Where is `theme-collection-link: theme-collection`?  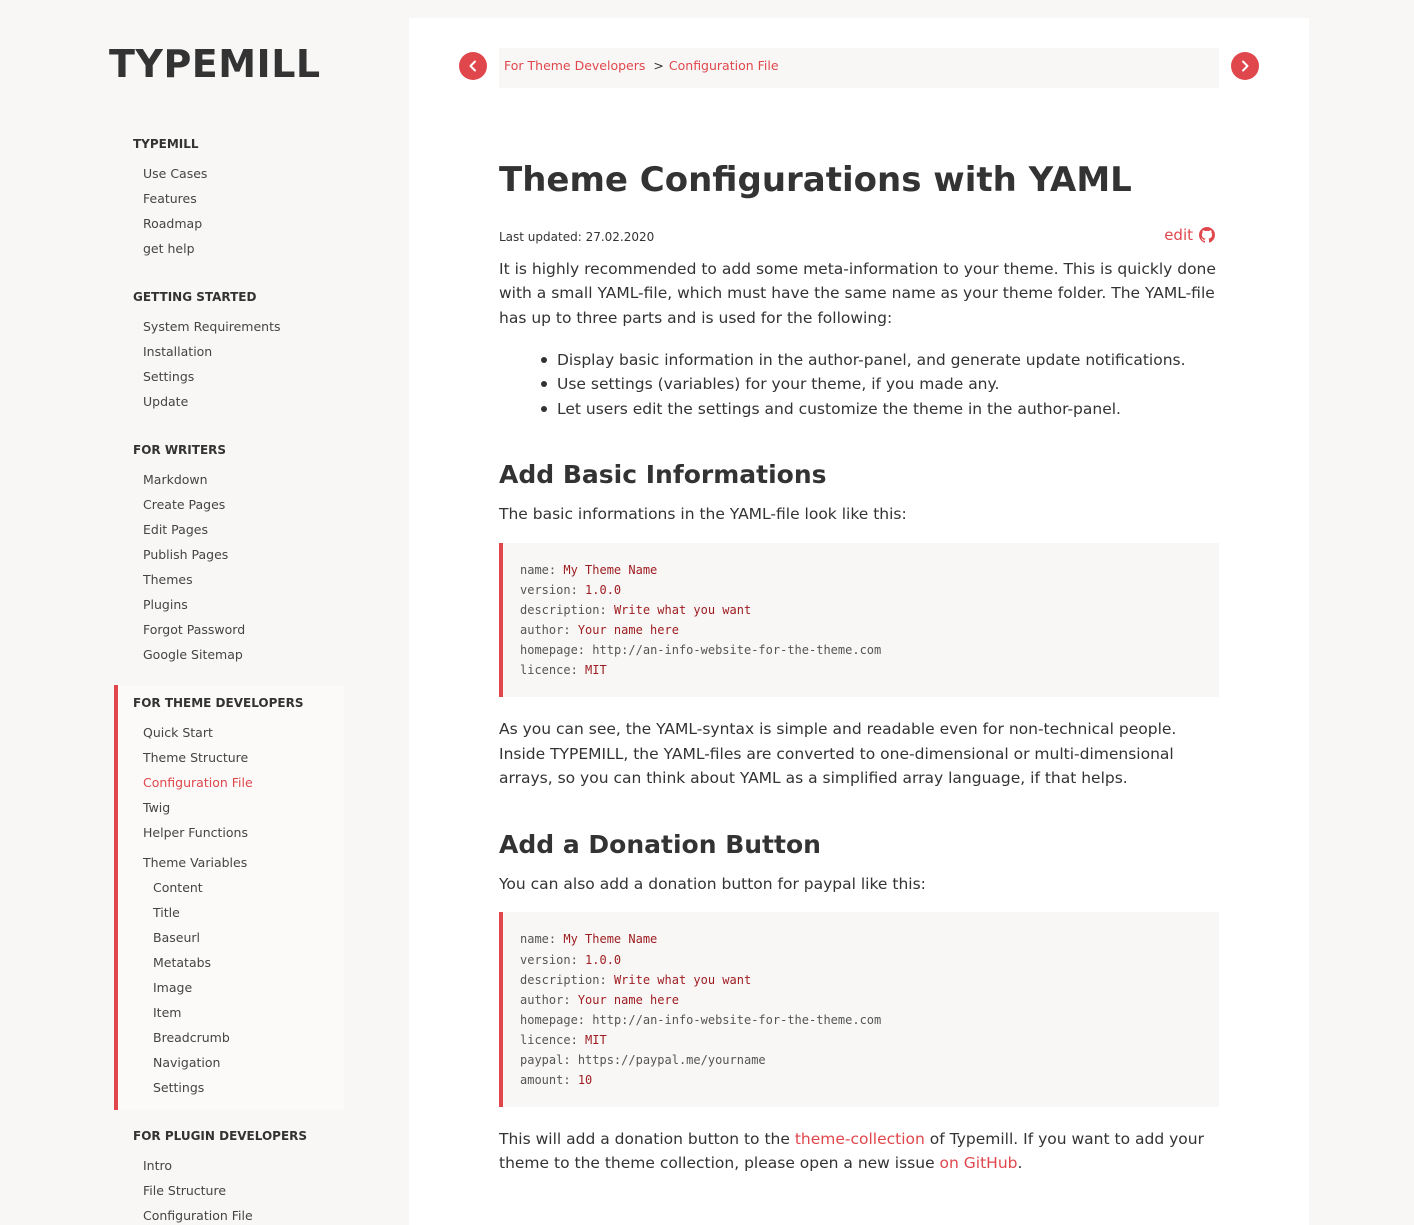
theme-collection-link: theme-collection is located at coordinates (860, 1139).